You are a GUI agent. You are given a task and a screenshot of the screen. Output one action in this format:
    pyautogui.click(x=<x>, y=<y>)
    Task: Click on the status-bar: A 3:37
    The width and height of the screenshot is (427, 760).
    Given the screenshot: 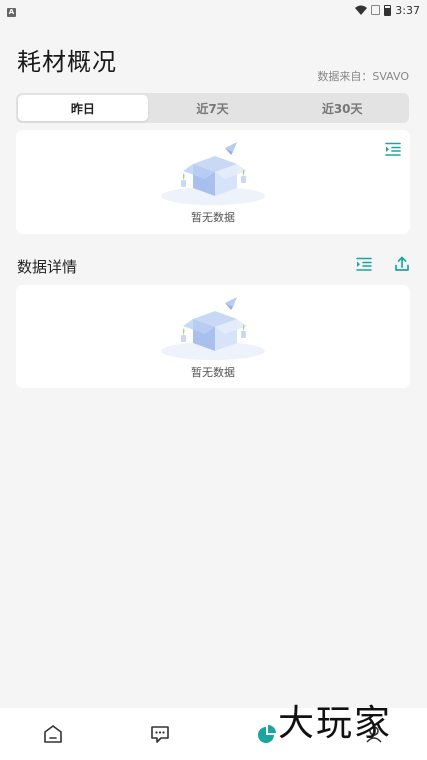 What is the action you would take?
    pyautogui.click(x=213, y=10)
    